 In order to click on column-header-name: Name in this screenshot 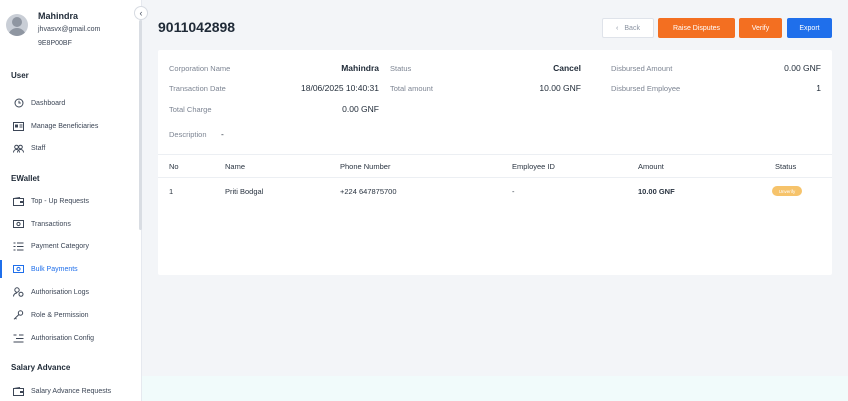, I will do `click(235, 166)`.